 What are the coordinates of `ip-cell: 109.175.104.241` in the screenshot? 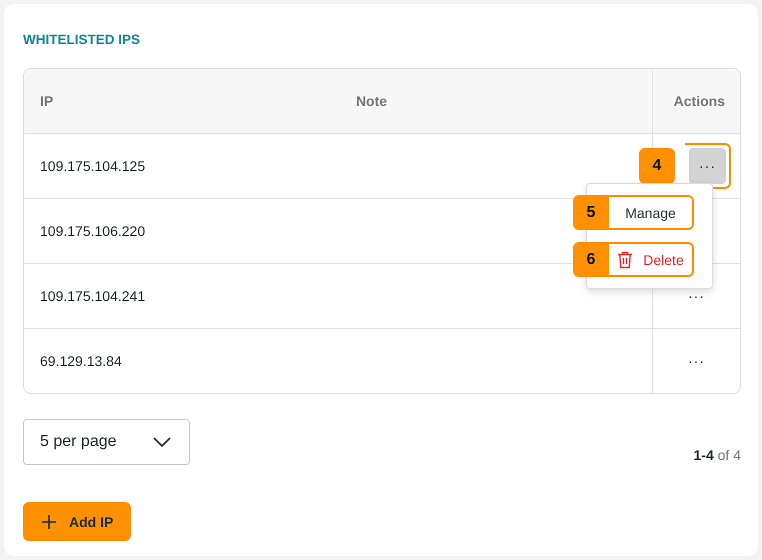 It's located at (93, 296).